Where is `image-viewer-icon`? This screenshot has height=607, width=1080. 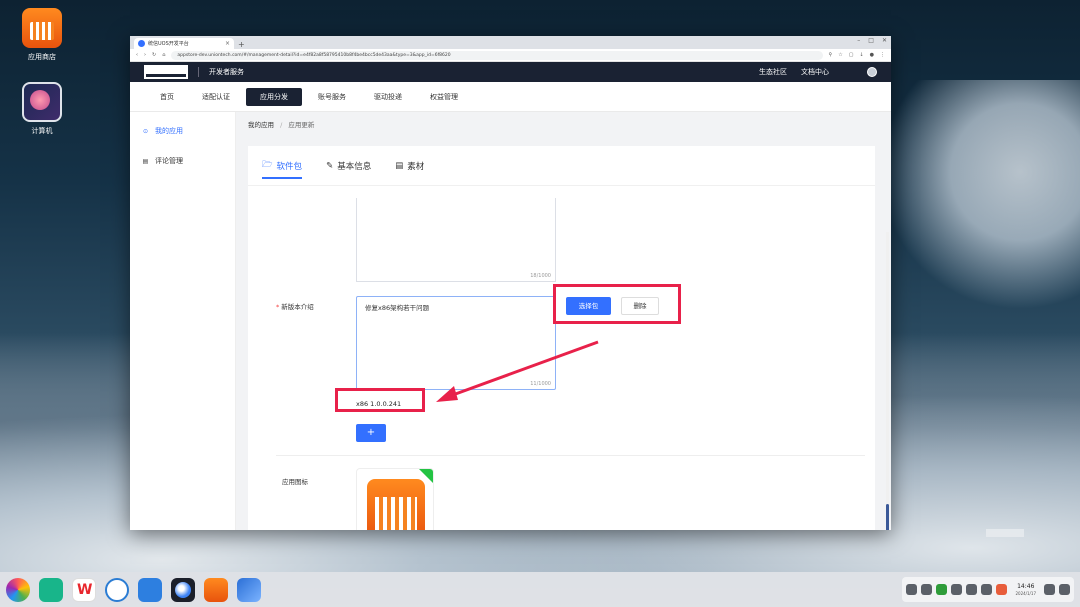 image-viewer-icon is located at coordinates (249, 589).